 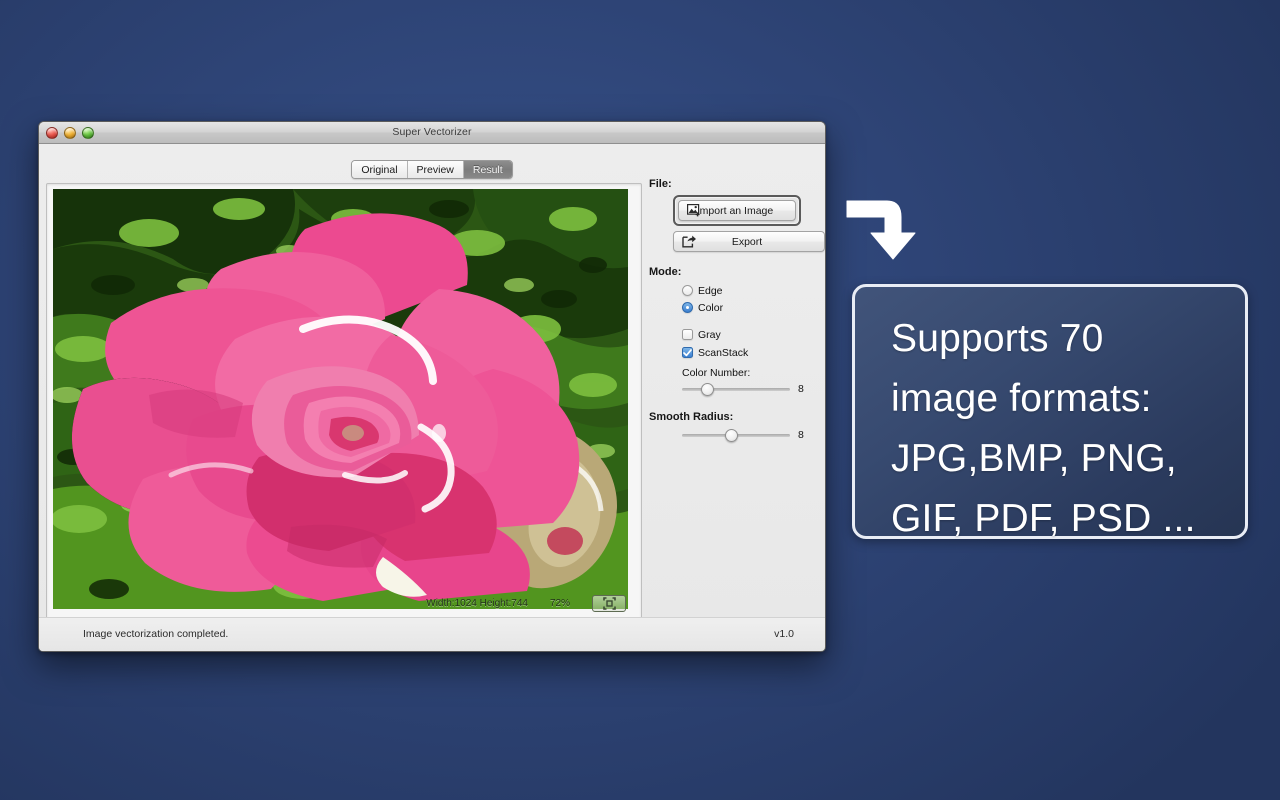 What do you see at coordinates (687, 290) in the screenshot?
I see `edge-radio` at bounding box center [687, 290].